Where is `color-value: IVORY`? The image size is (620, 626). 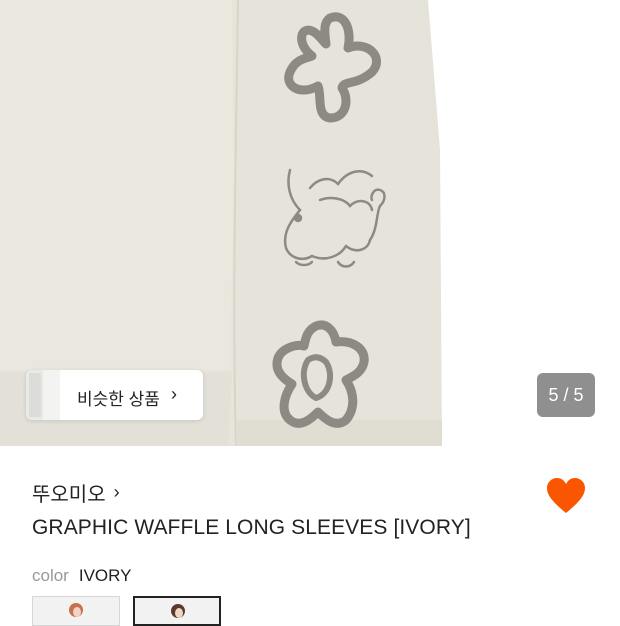
color-value: IVORY is located at coordinates (105, 575).